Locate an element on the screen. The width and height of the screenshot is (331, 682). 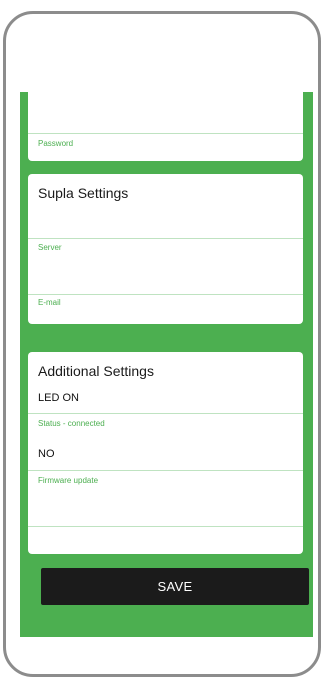
status-label: Status - connected is located at coordinates (71, 423).